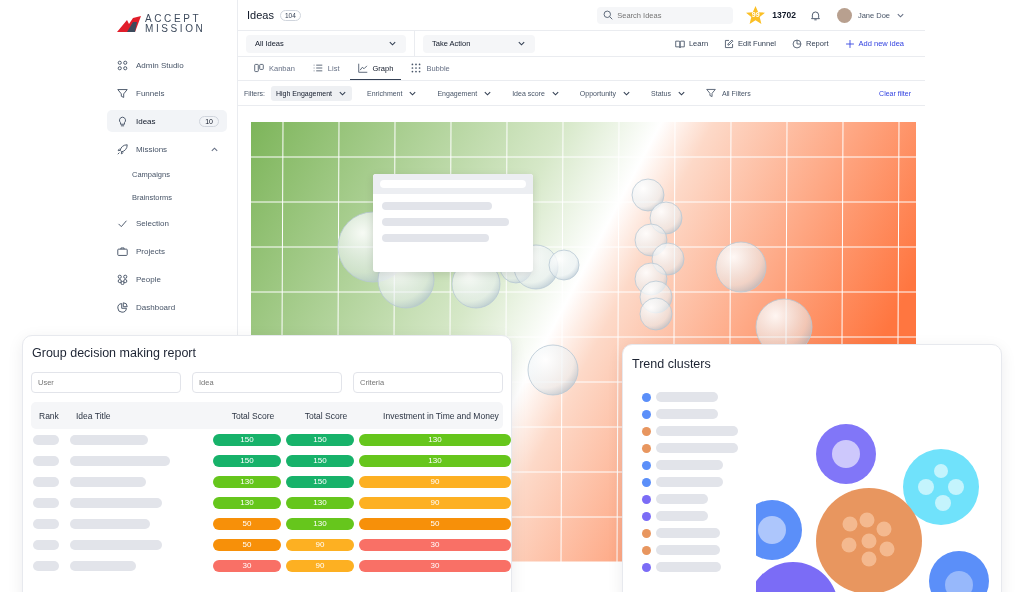 The height and width of the screenshot is (592, 1024). I want to click on logo-icon, so click(129, 24).